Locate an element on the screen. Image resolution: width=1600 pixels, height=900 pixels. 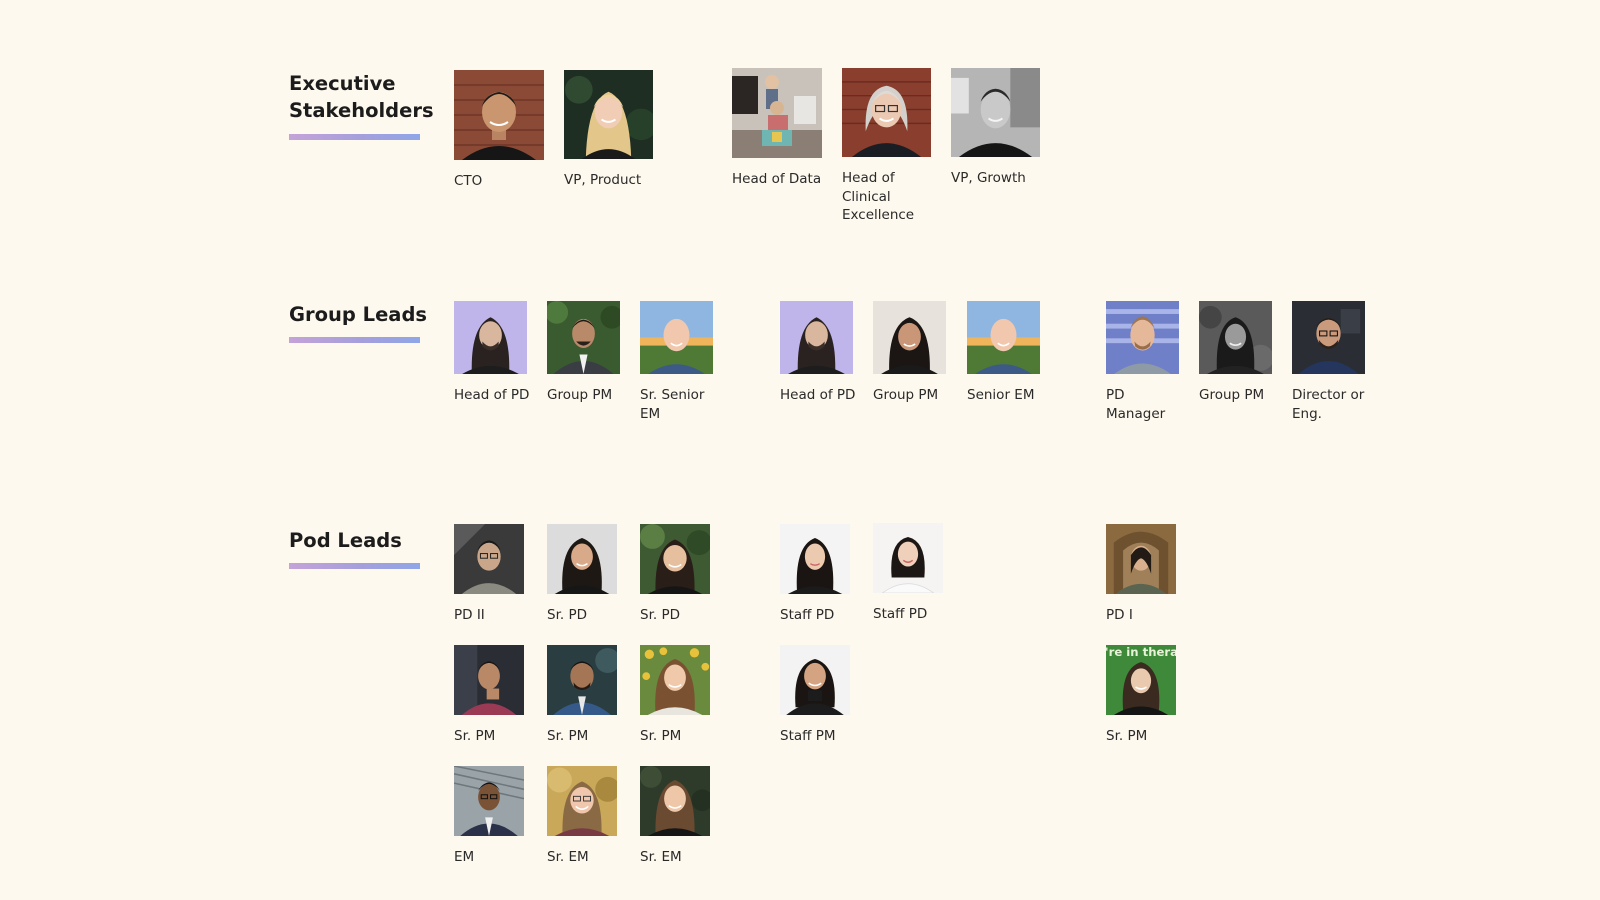
role-label: EM is located at coordinates (464, 857).